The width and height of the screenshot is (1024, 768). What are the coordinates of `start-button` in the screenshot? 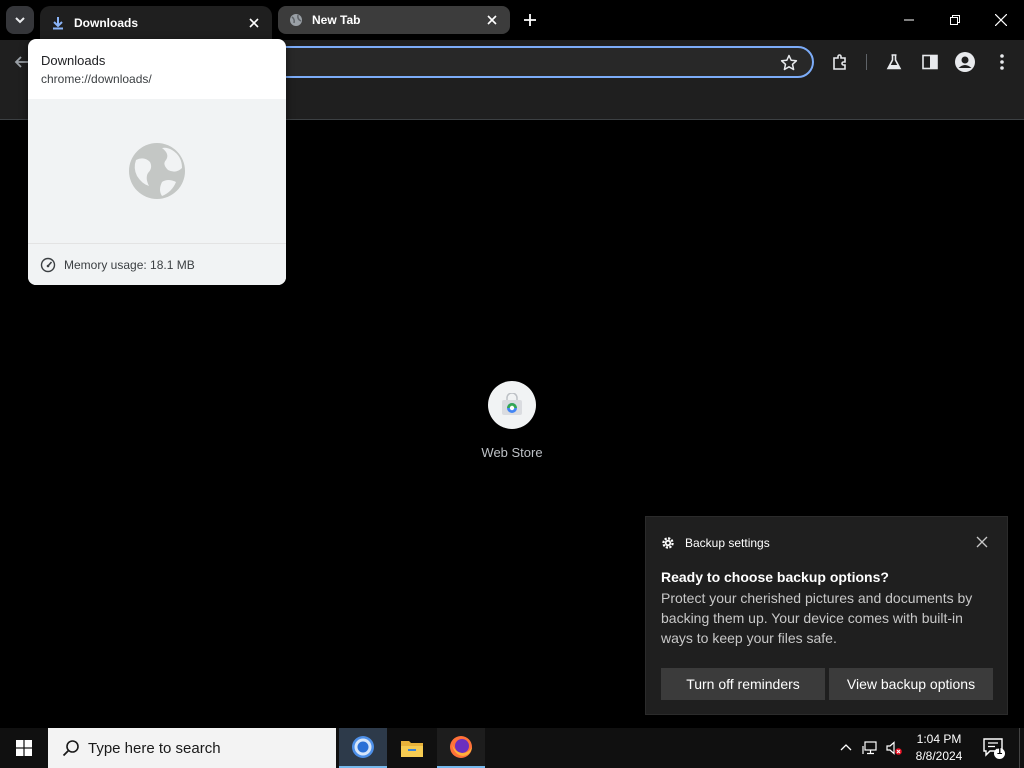 It's located at (24, 748).